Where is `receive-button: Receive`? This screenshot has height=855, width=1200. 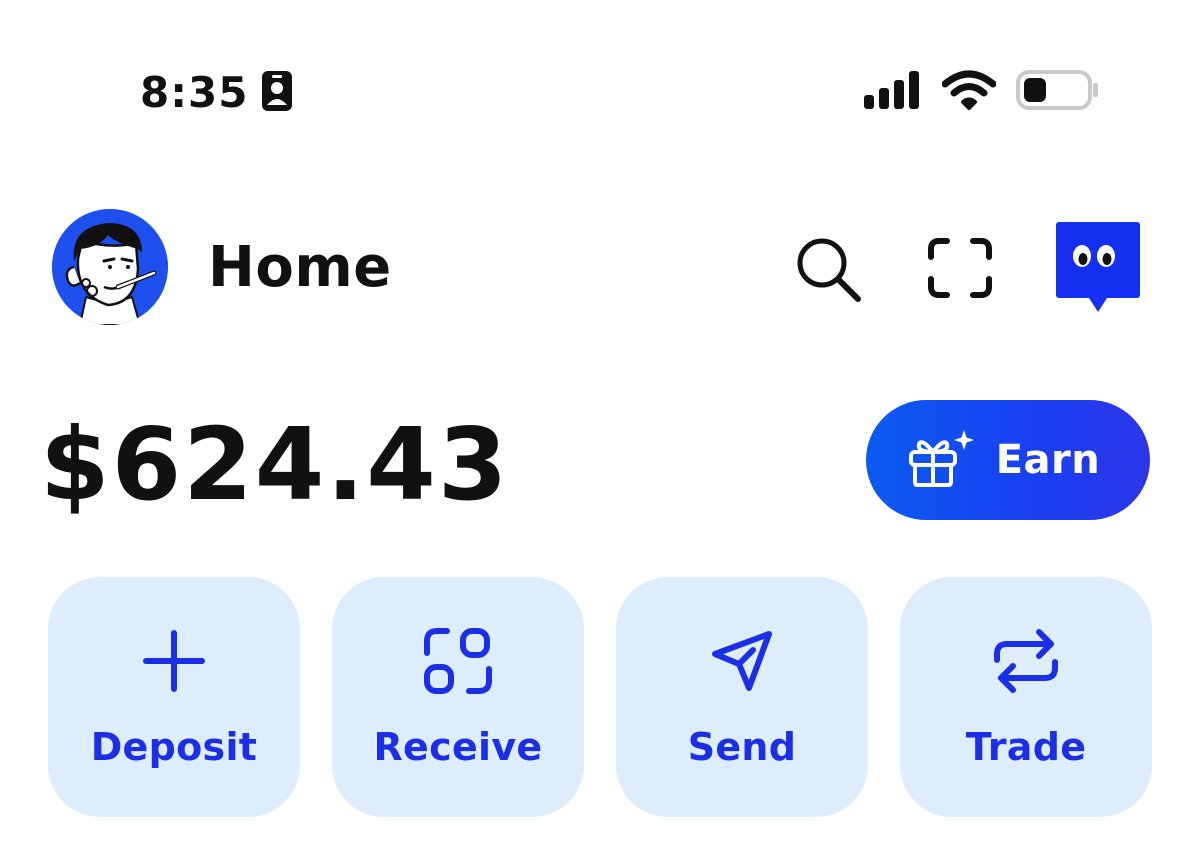
receive-button: Receive is located at coordinates (458, 697).